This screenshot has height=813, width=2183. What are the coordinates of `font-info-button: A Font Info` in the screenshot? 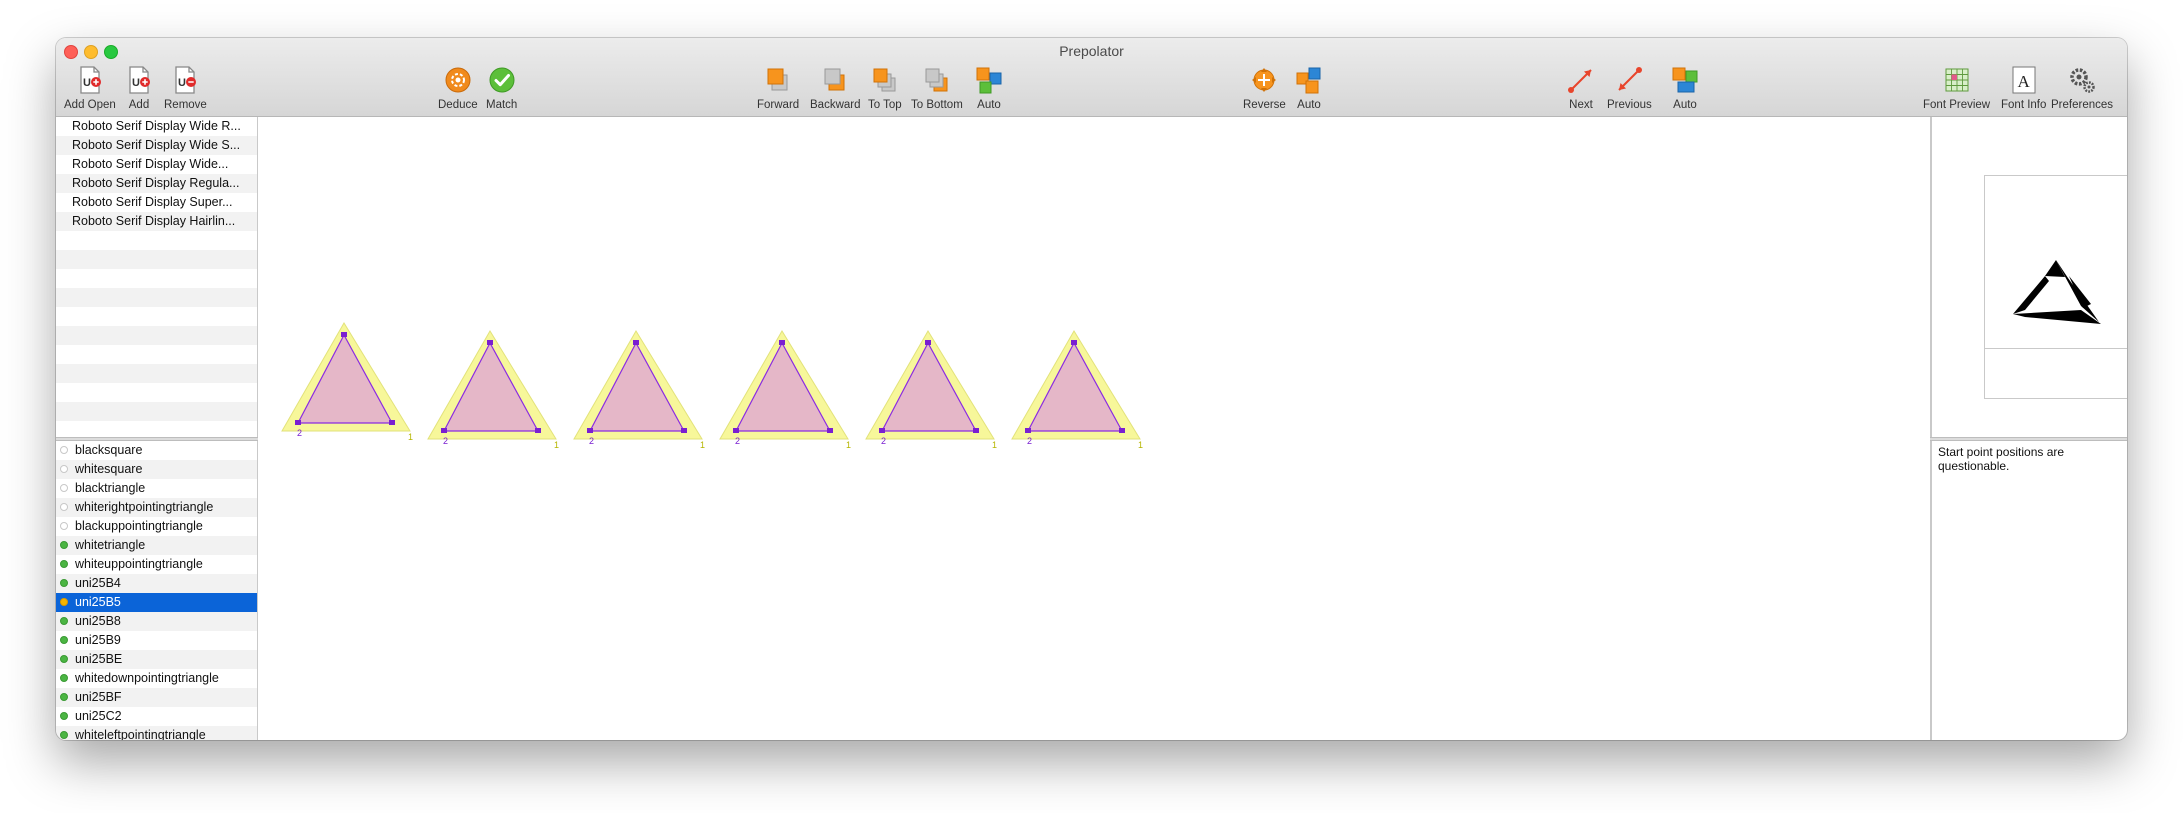 It's located at (2023, 88).